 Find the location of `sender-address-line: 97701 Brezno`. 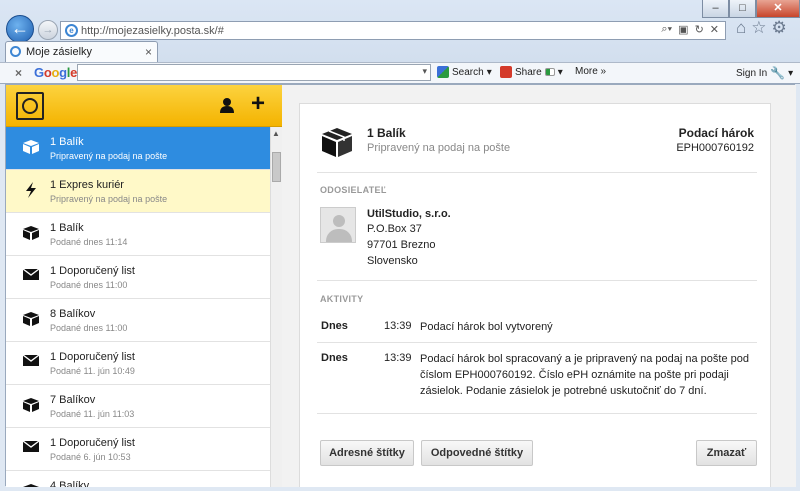

sender-address-line: 97701 Brezno is located at coordinates (401, 245).